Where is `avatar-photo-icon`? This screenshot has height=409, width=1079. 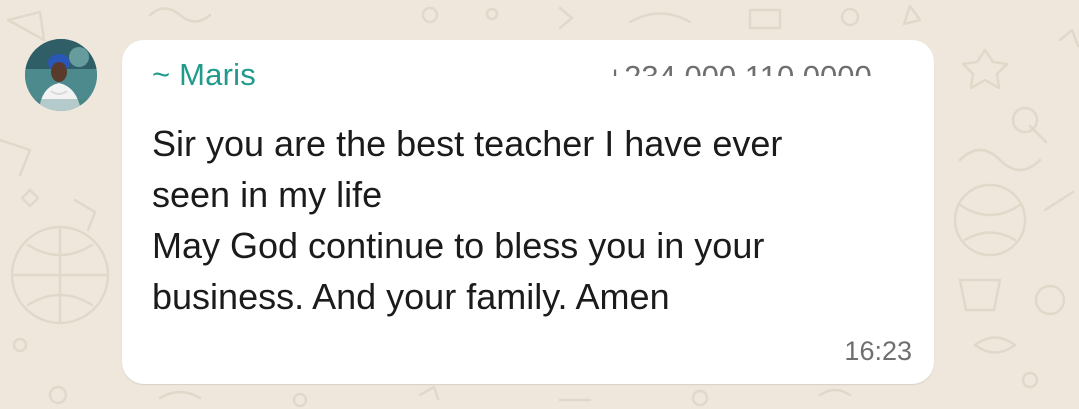 avatar-photo-icon is located at coordinates (61, 75).